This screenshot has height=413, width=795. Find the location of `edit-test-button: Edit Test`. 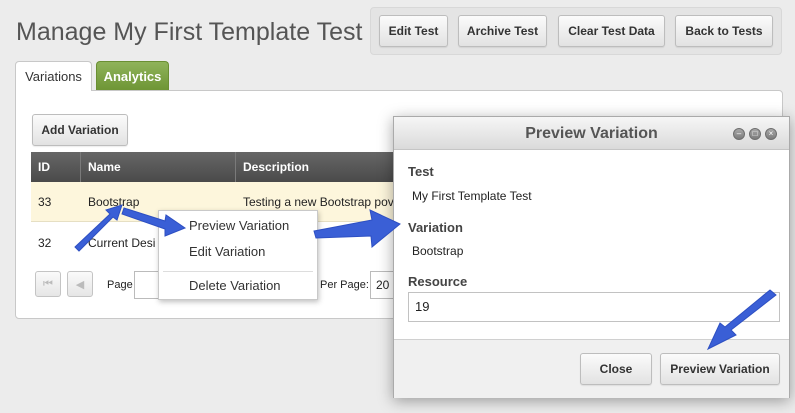

edit-test-button: Edit Test is located at coordinates (413, 31).